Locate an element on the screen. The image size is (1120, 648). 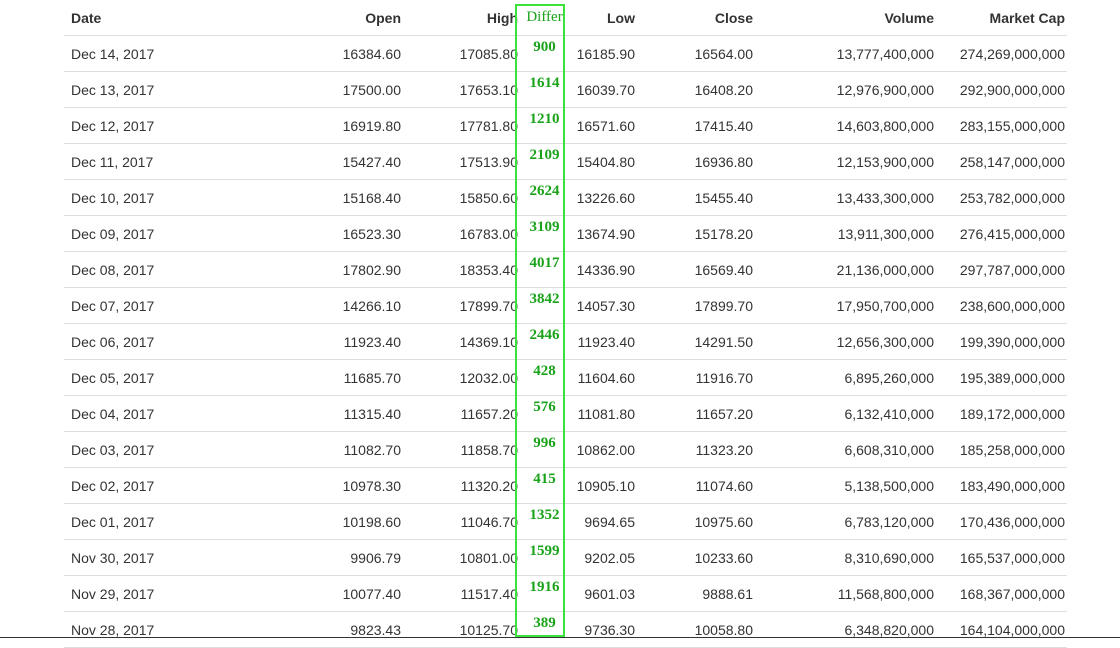
cell-open: 17802.90 is located at coordinates (303, 269).